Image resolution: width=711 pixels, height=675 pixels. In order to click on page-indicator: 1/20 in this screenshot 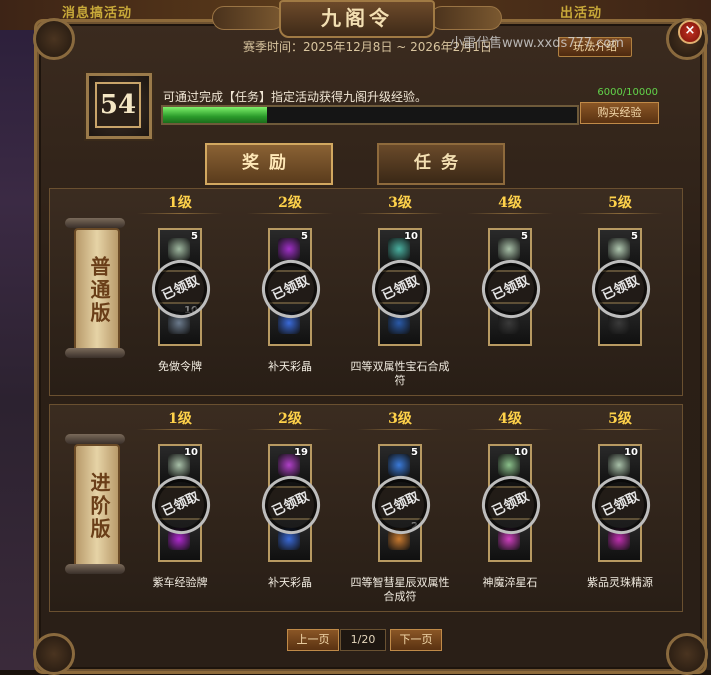, I will do `click(363, 640)`.